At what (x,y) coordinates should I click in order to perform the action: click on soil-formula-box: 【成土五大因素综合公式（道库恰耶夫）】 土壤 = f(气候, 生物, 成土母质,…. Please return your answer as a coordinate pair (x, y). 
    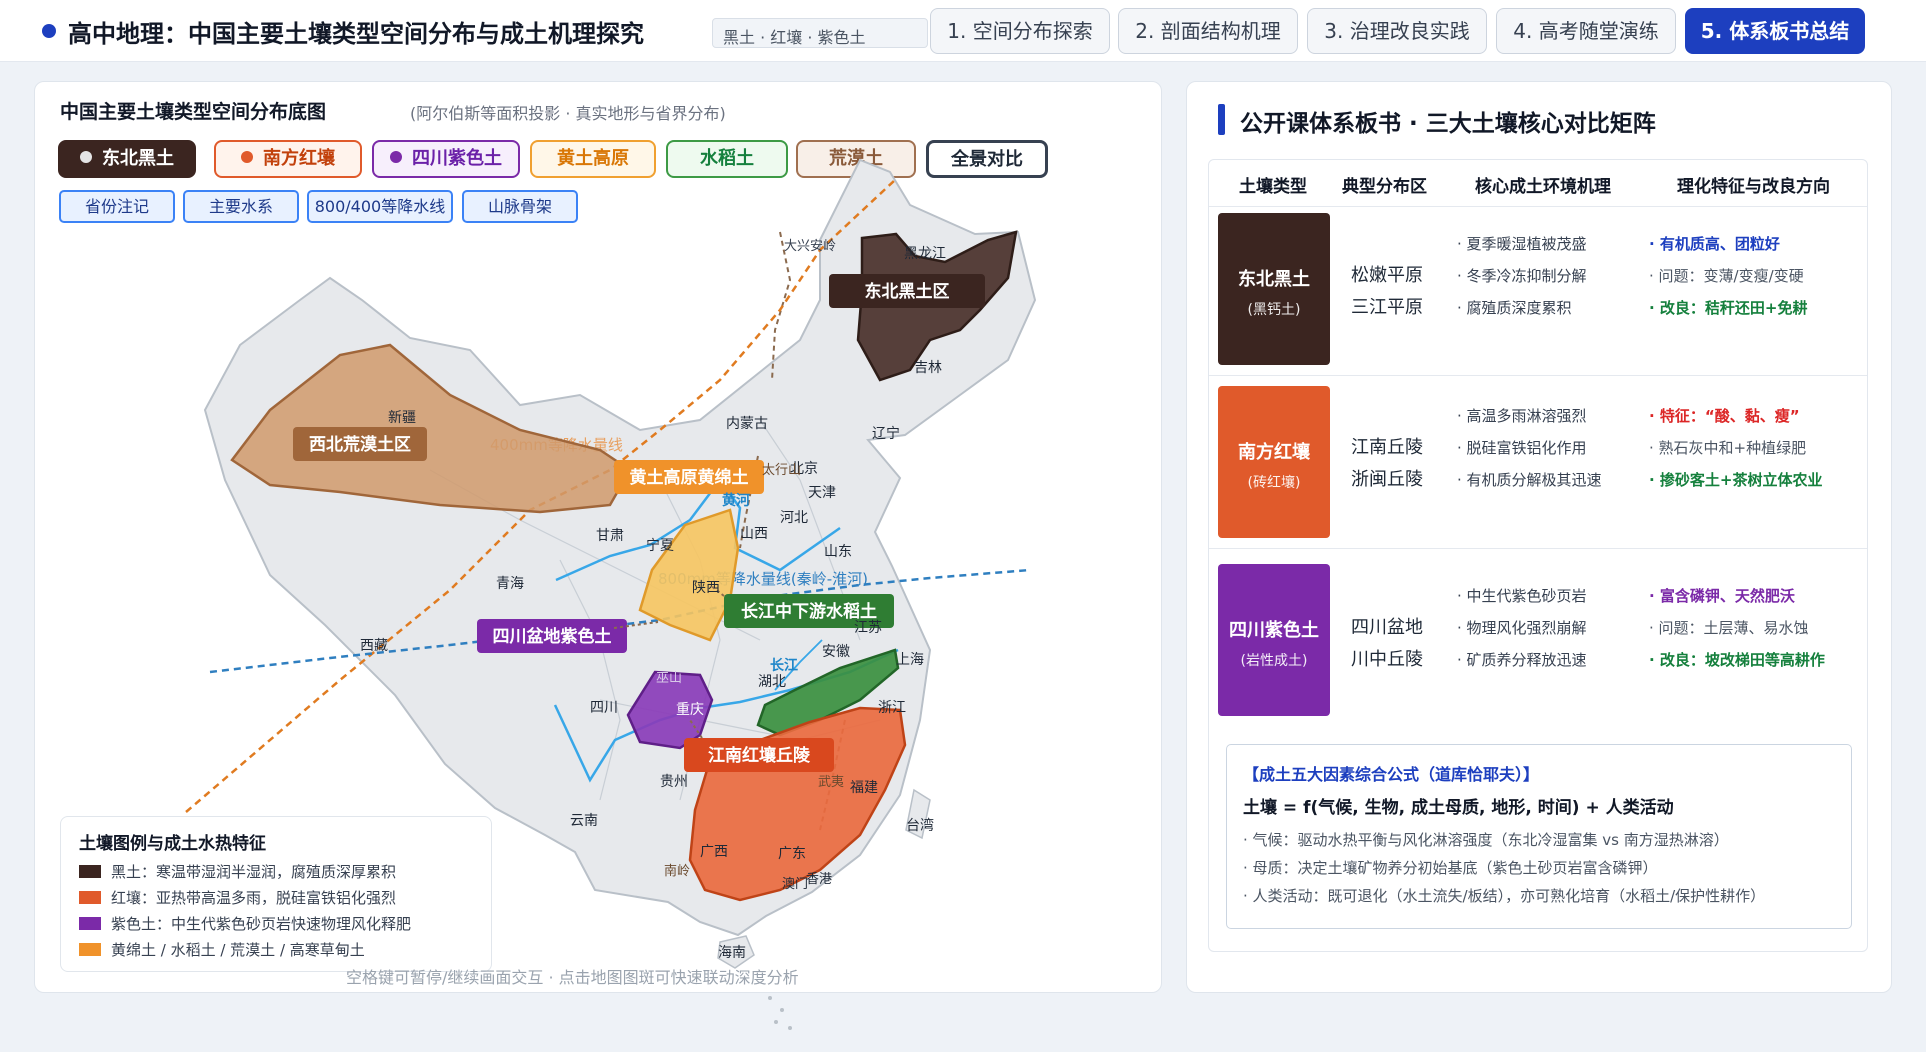
    Looking at the image, I should click on (1539, 836).